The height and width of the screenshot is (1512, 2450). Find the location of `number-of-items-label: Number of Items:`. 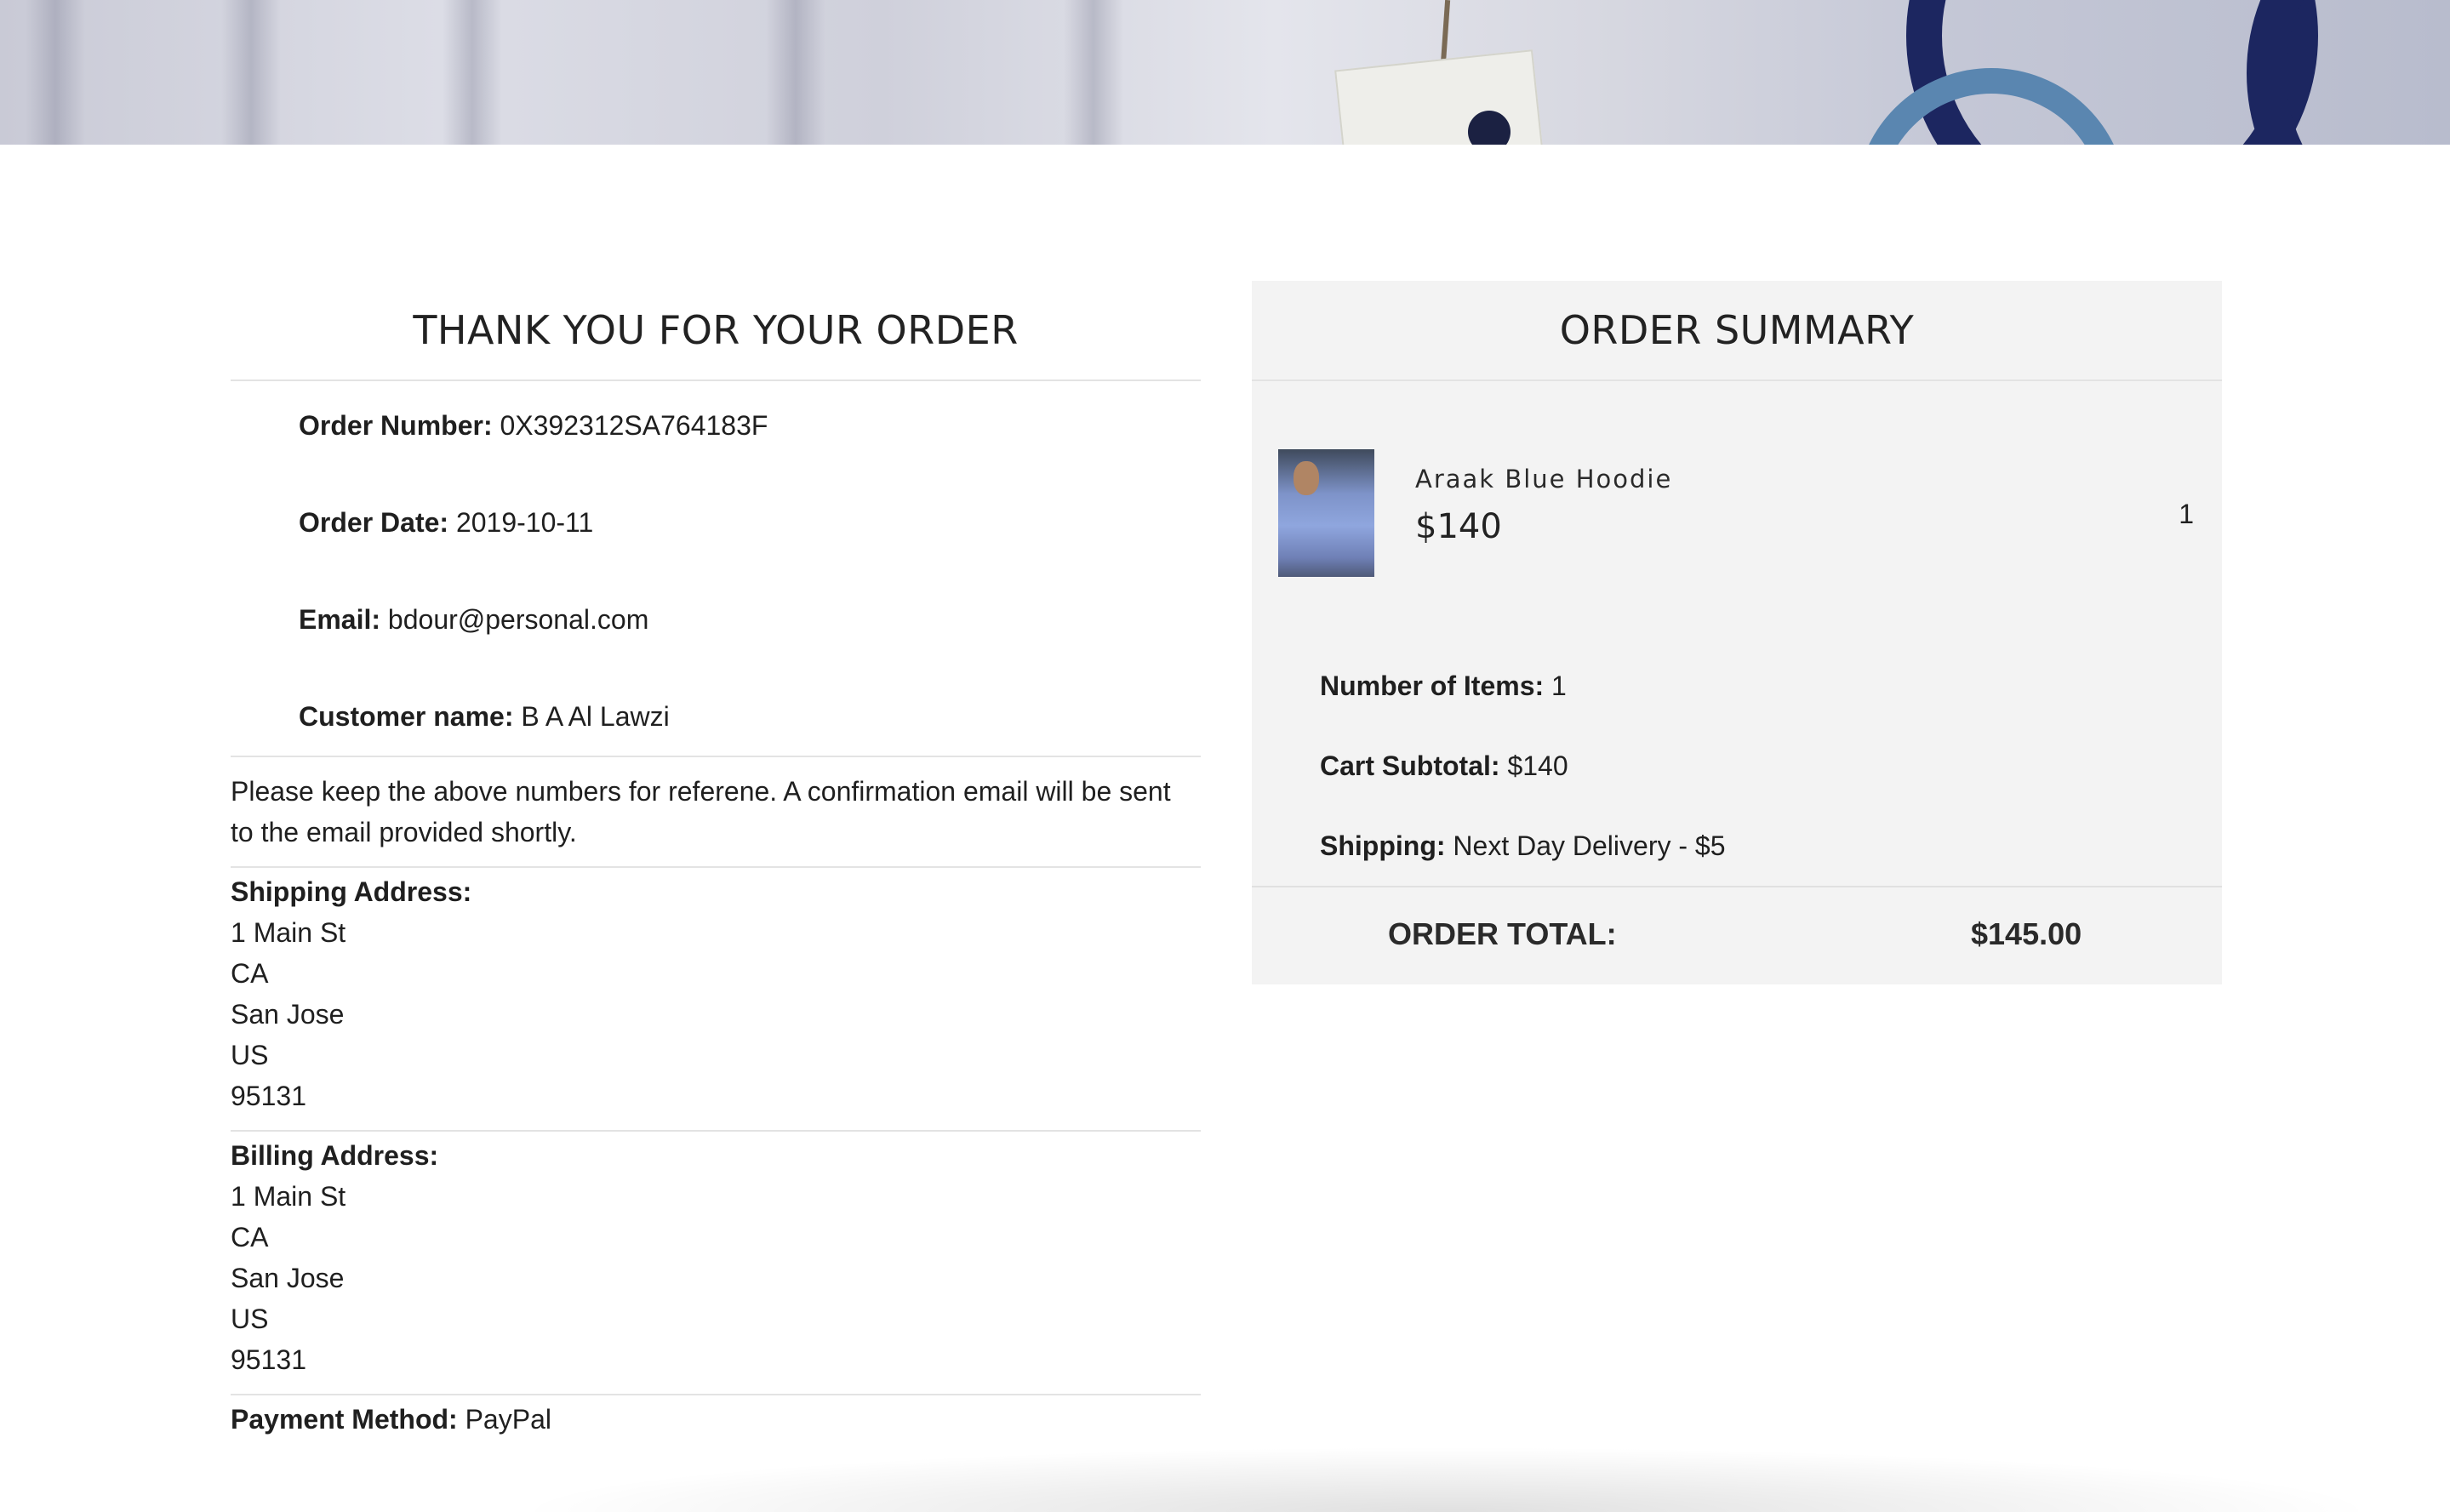

number-of-items-label: Number of Items: is located at coordinates (1432, 685).